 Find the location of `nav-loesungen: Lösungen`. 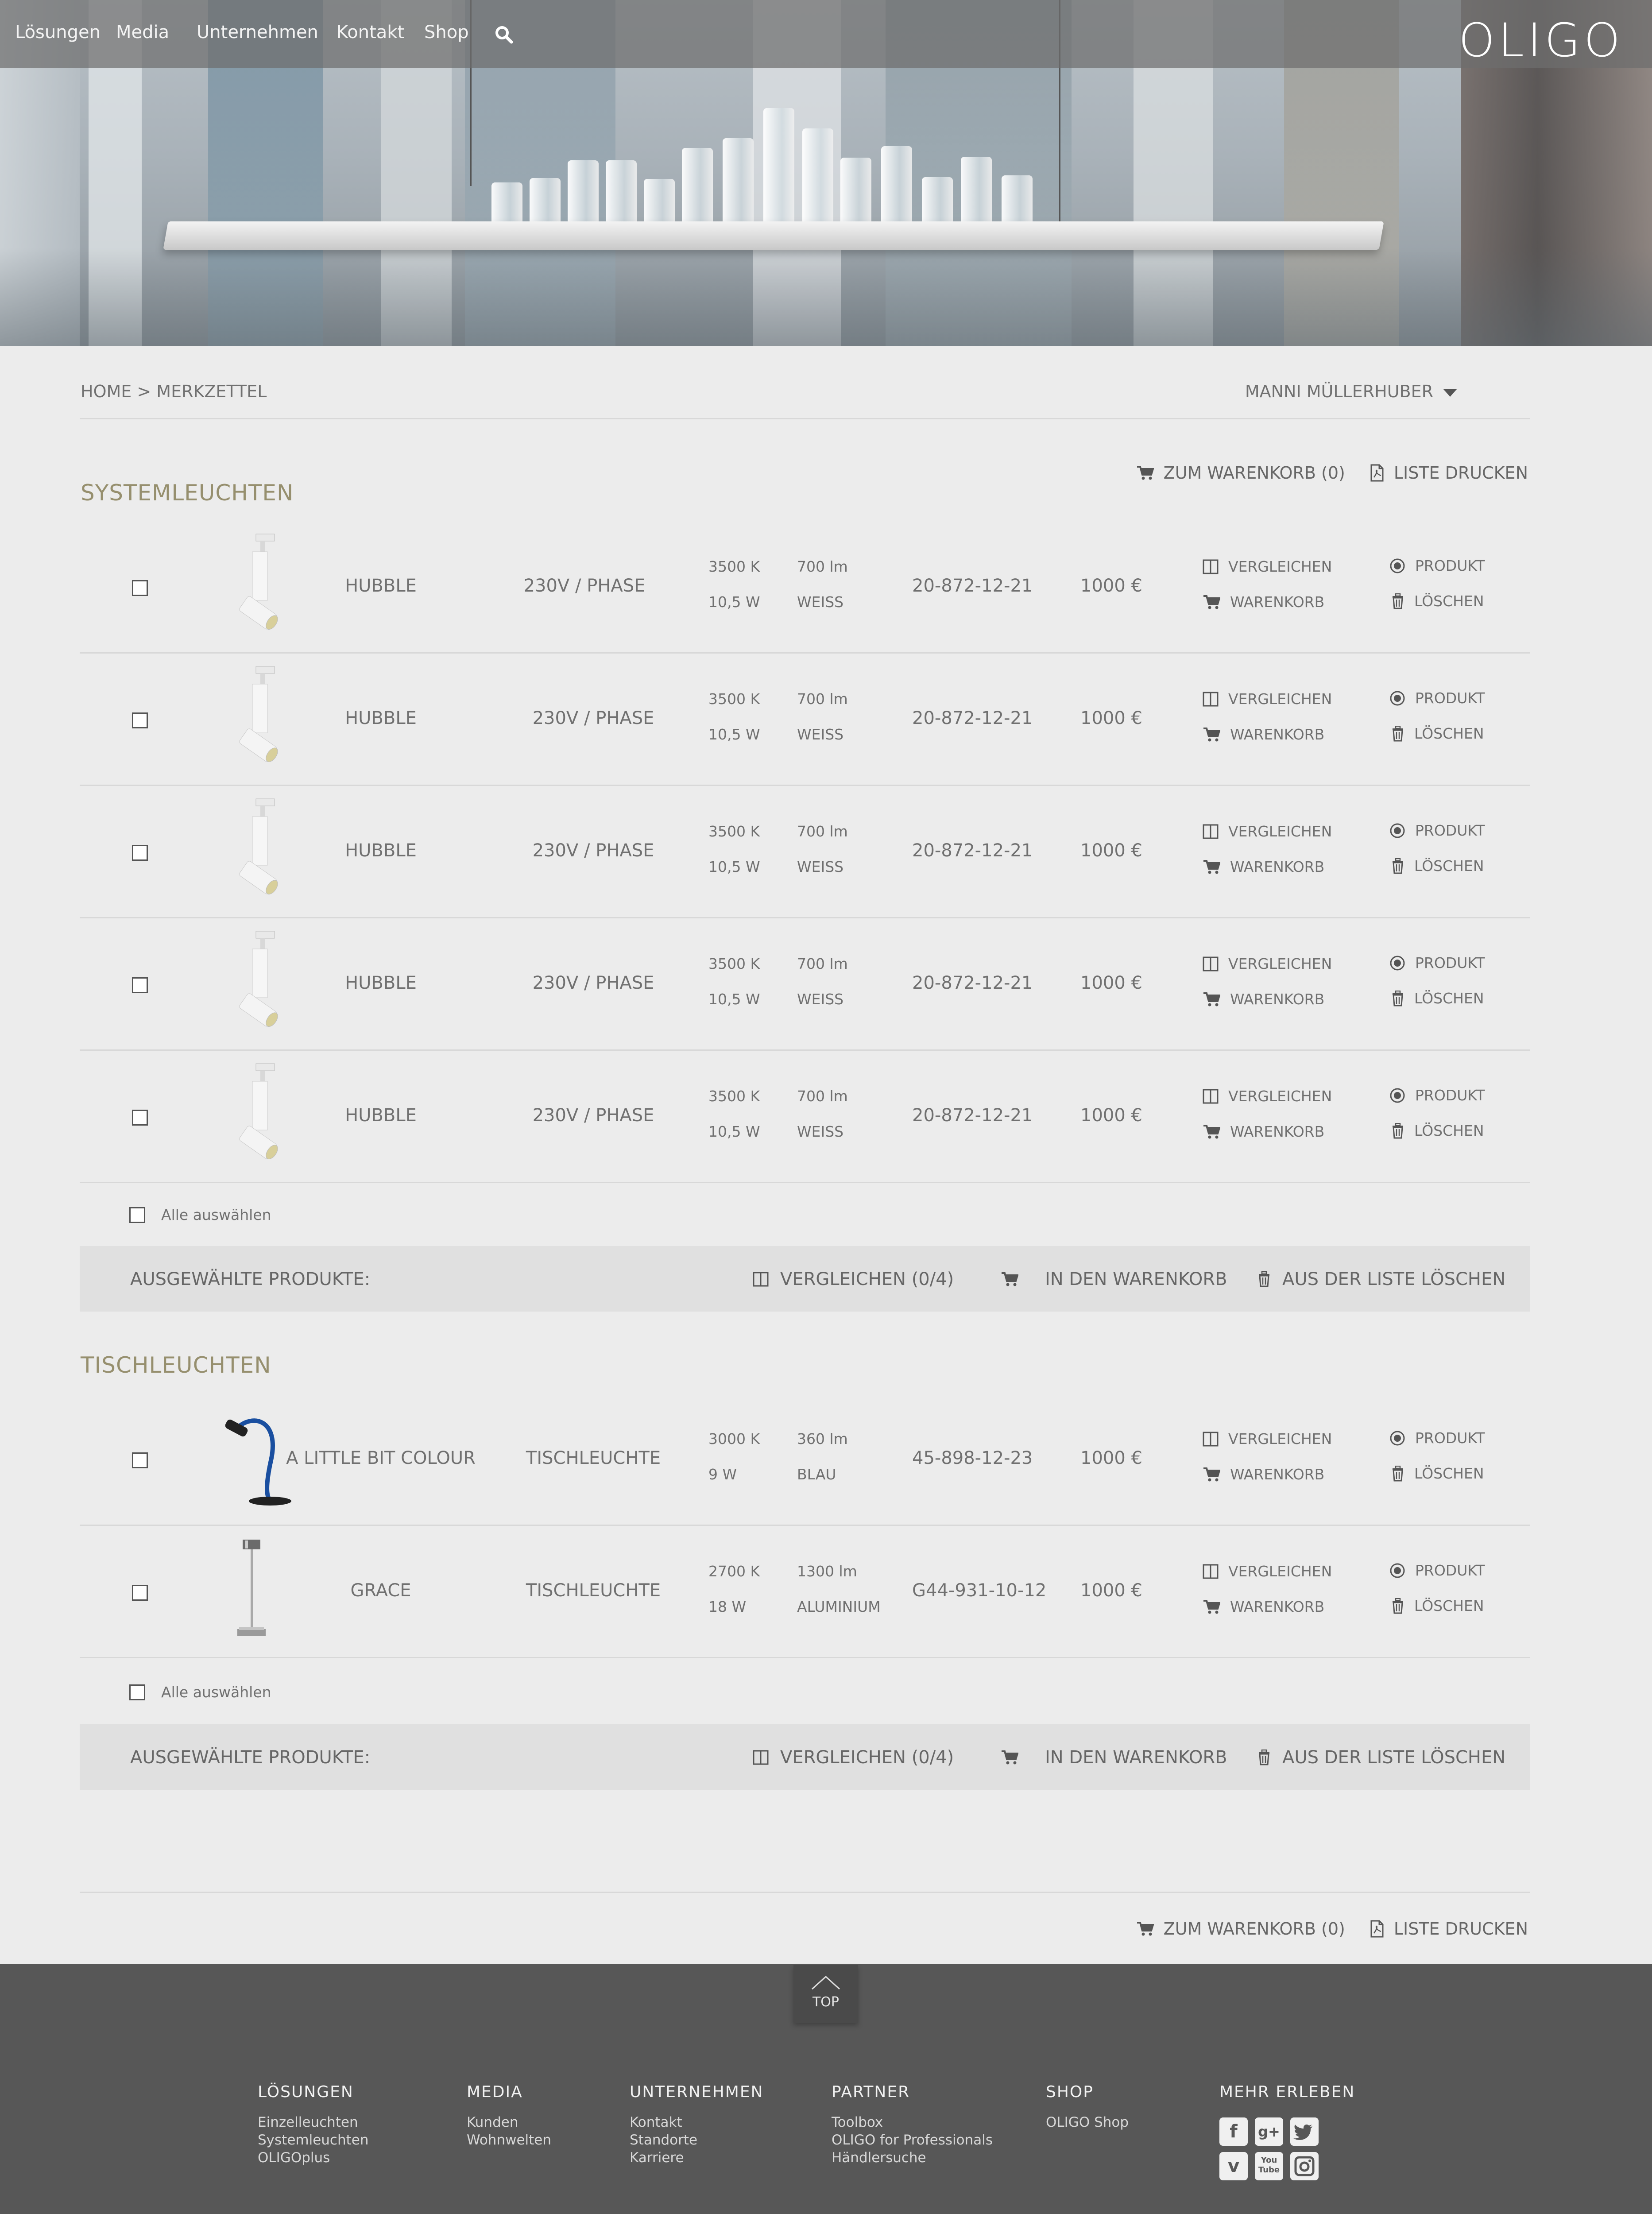

nav-loesungen: Lösungen is located at coordinates (58, 32).